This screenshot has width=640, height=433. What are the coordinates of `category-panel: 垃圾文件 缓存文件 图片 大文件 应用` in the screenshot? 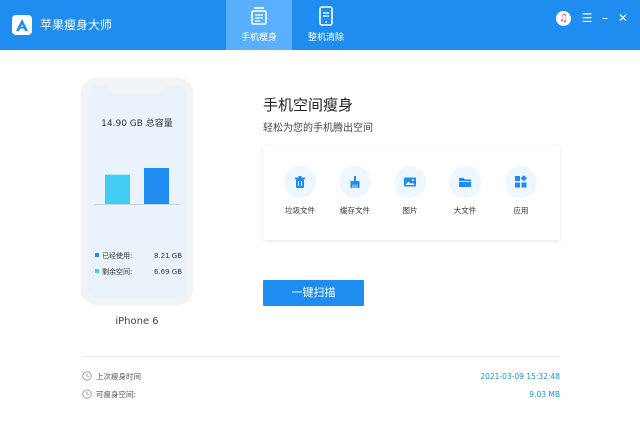 It's located at (411, 193).